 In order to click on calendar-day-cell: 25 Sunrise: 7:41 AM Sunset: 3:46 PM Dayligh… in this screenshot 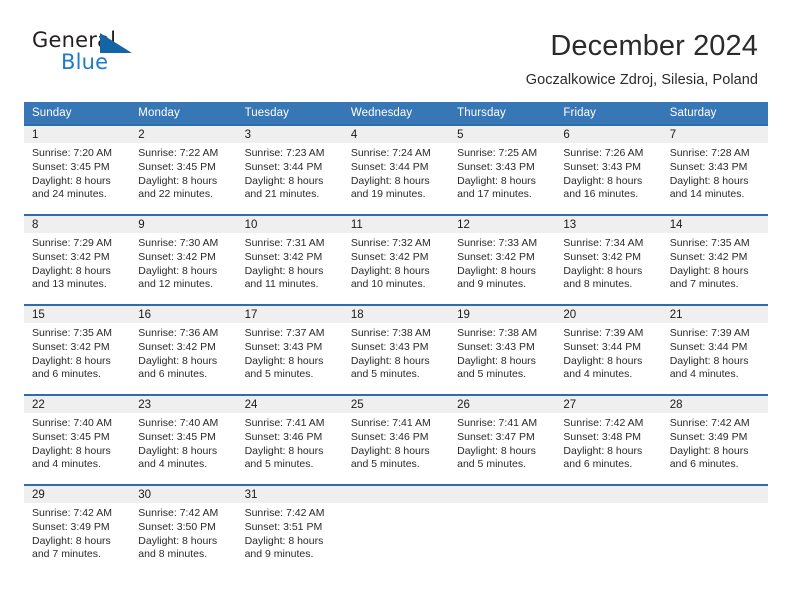, I will do `click(396, 440)`.